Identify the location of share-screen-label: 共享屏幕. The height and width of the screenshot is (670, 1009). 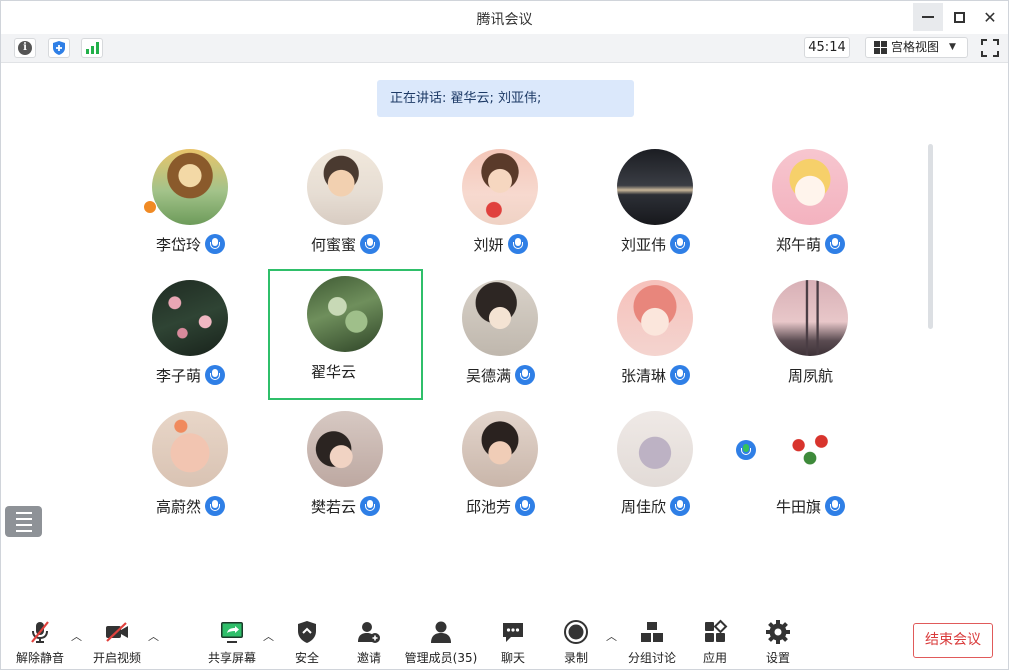
(231, 658).